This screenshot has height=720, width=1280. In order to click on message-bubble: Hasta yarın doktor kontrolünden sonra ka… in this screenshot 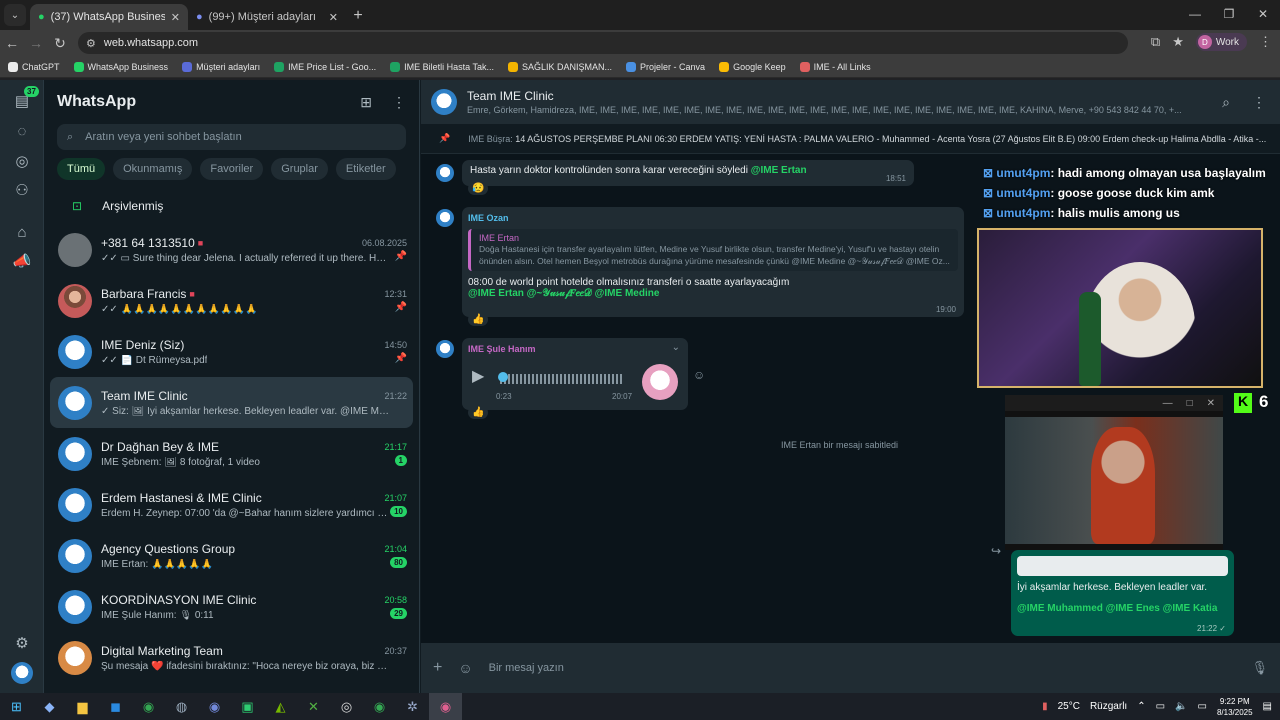, I will do `click(688, 173)`.